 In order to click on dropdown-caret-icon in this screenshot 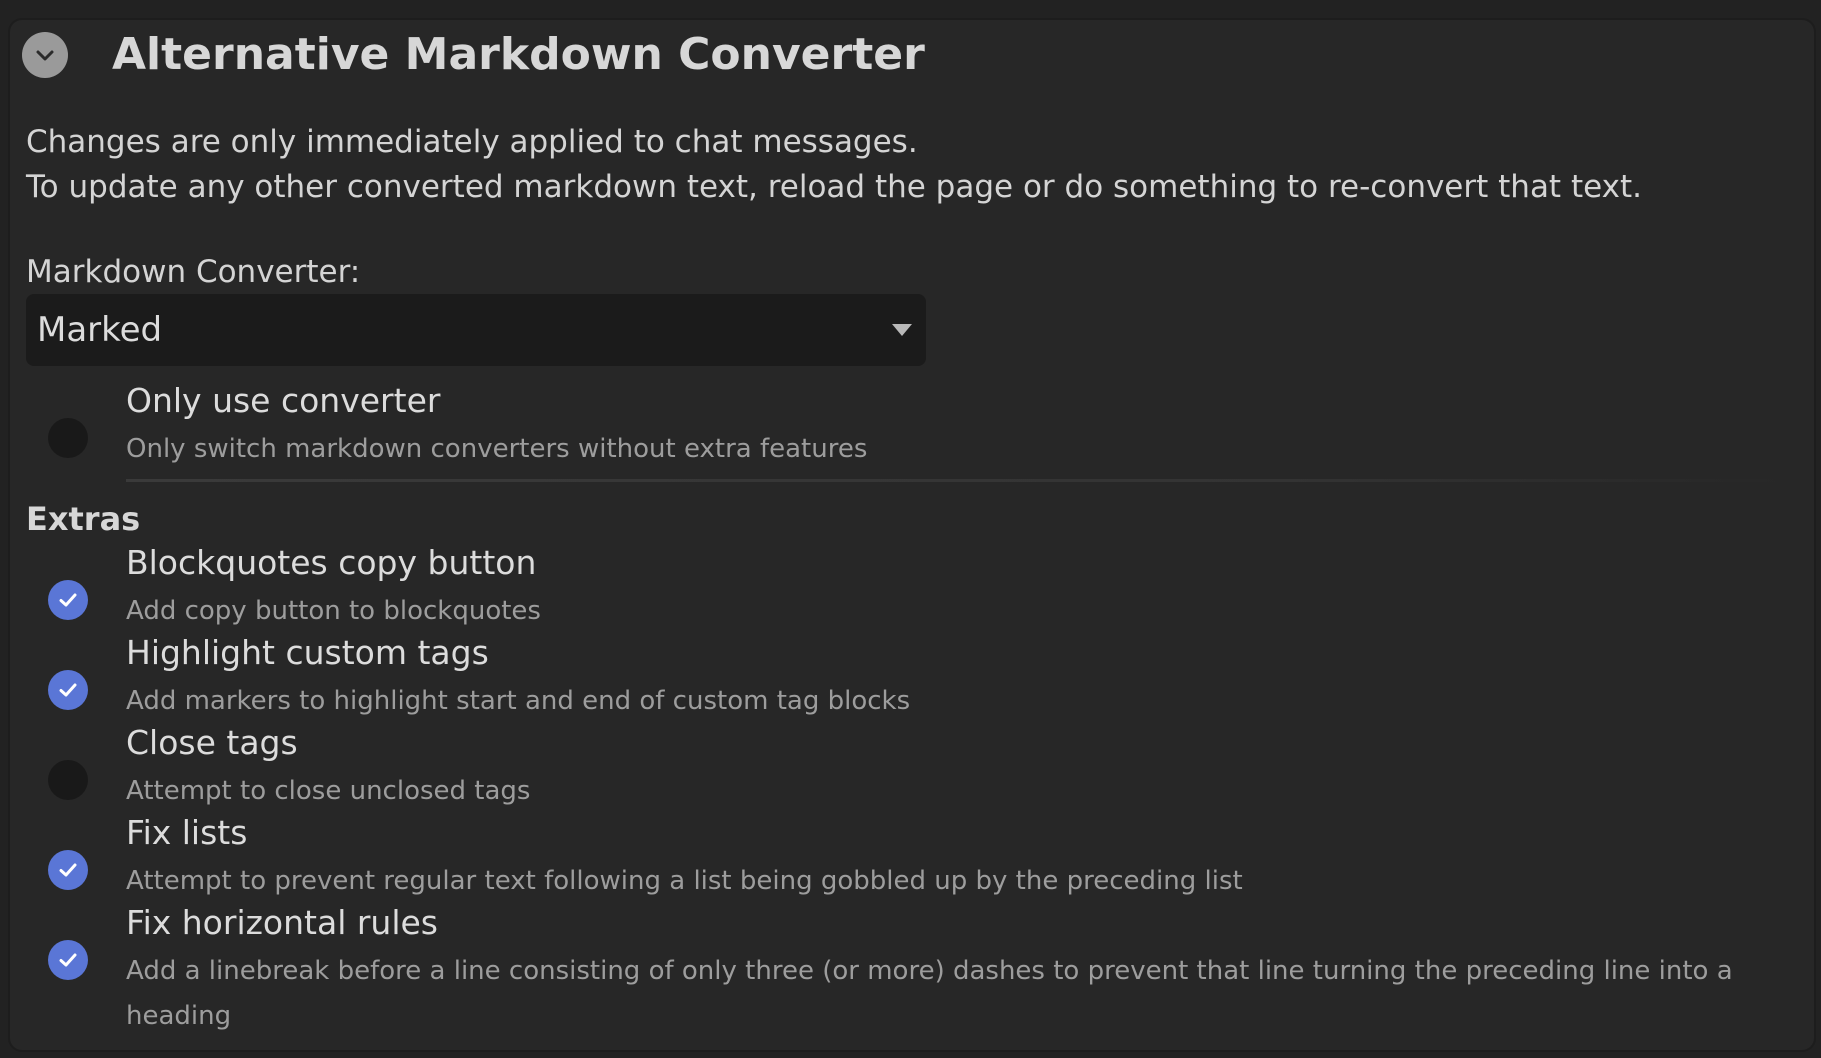, I will do `click(902, 330)`.